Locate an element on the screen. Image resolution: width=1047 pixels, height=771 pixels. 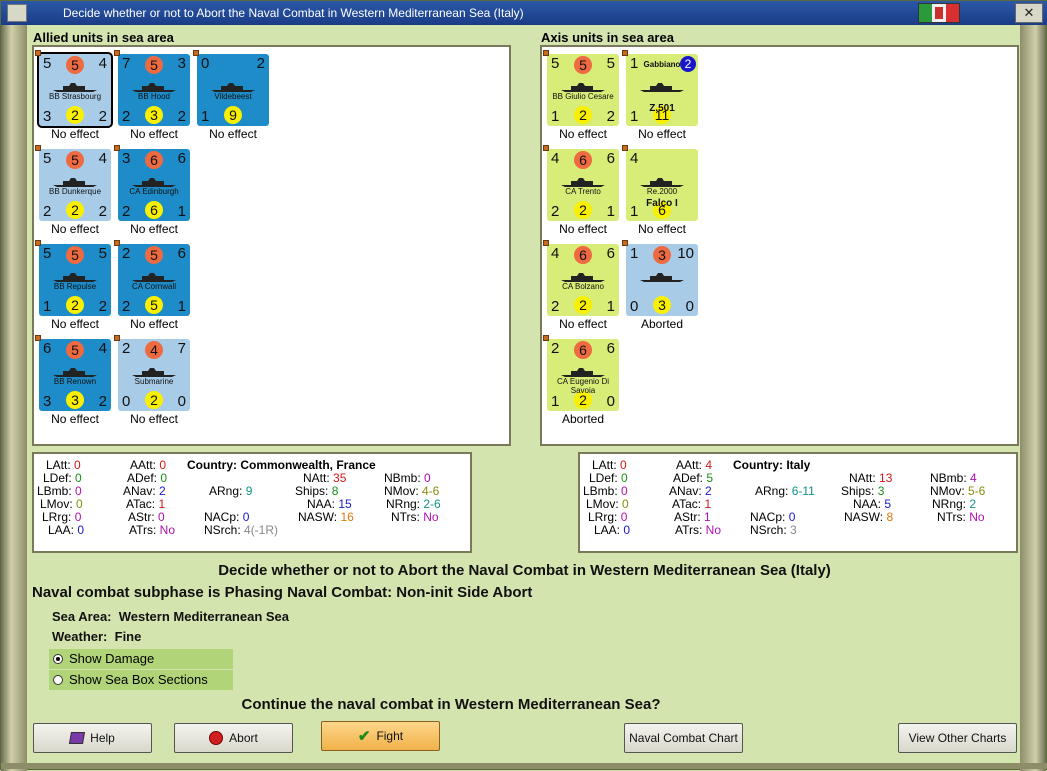
allied-heading: Allied units in sea area is located at coordinates (103, 37).